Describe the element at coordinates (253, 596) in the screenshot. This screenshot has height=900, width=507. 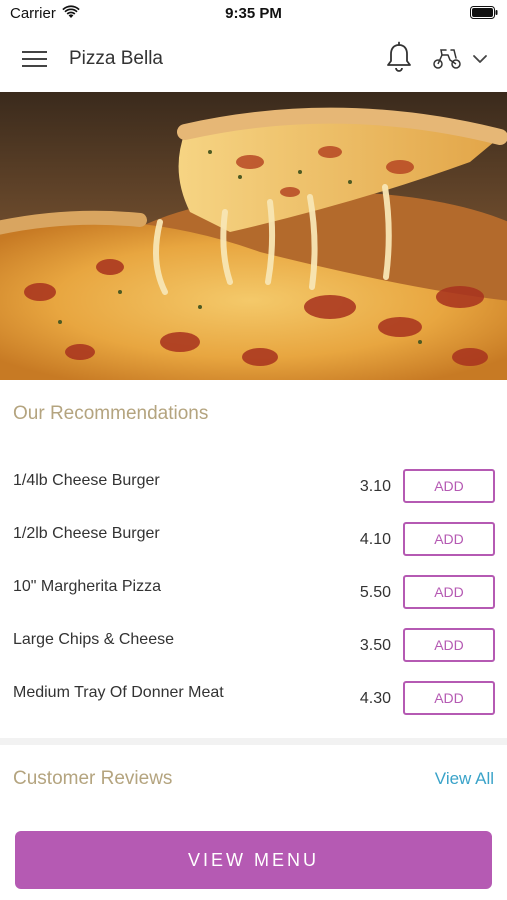
I see `list-item: 10" Margherita Pizza 5.50 ADD` at that location.